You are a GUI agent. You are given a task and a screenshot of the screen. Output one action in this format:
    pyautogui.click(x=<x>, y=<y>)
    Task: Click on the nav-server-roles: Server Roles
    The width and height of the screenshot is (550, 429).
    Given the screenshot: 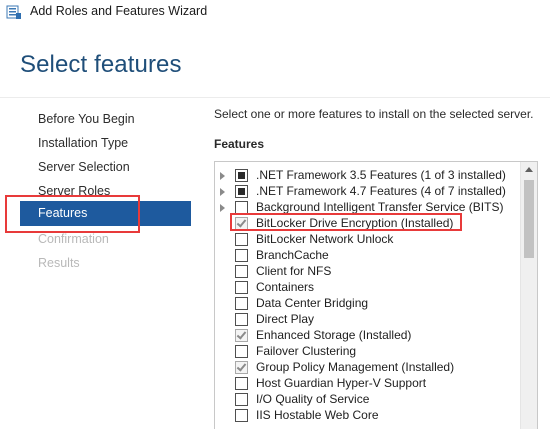 What is the action you would take?
    pyautogui.click(x=74, y=191)
    